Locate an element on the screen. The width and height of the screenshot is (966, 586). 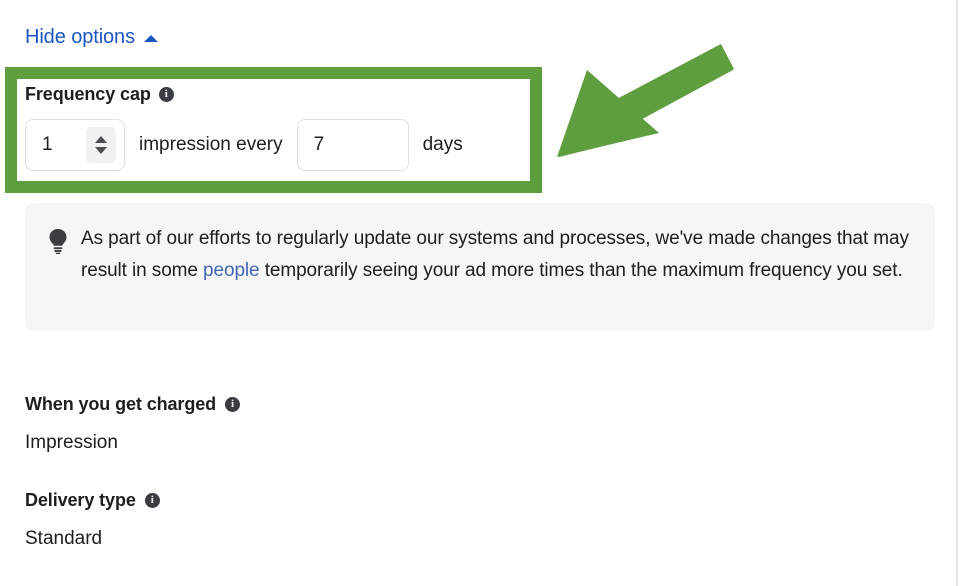
hide-options-label: Hide options is located at coordinates (80, 37).